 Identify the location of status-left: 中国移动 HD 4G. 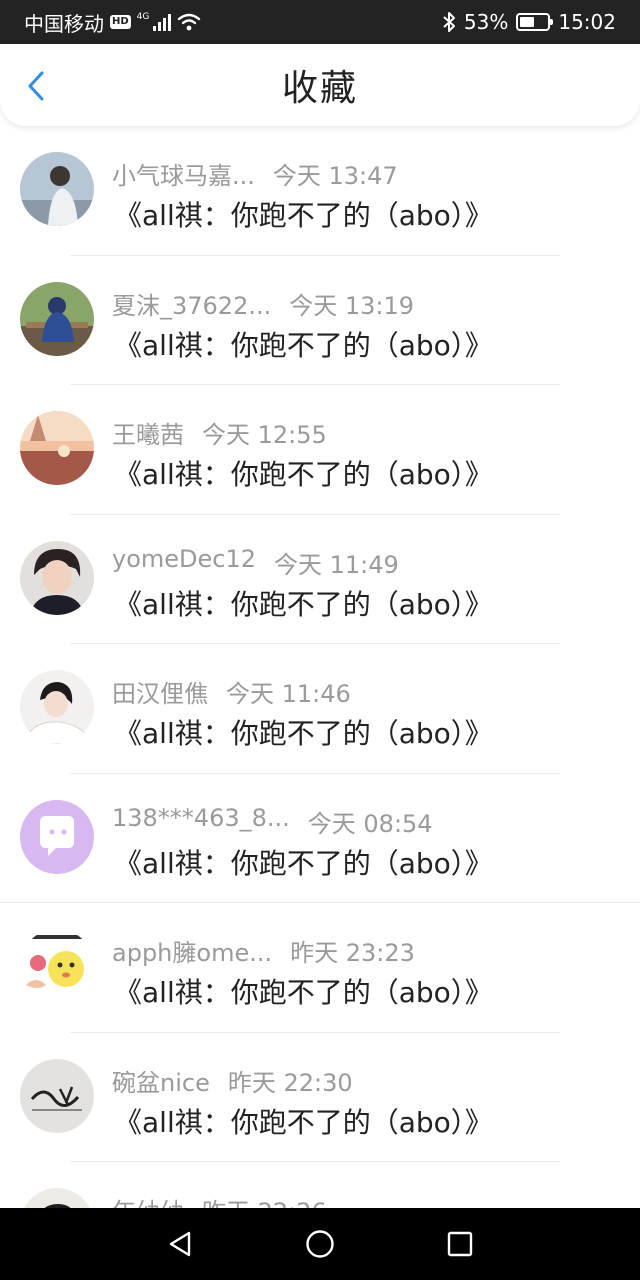
(233, 22).